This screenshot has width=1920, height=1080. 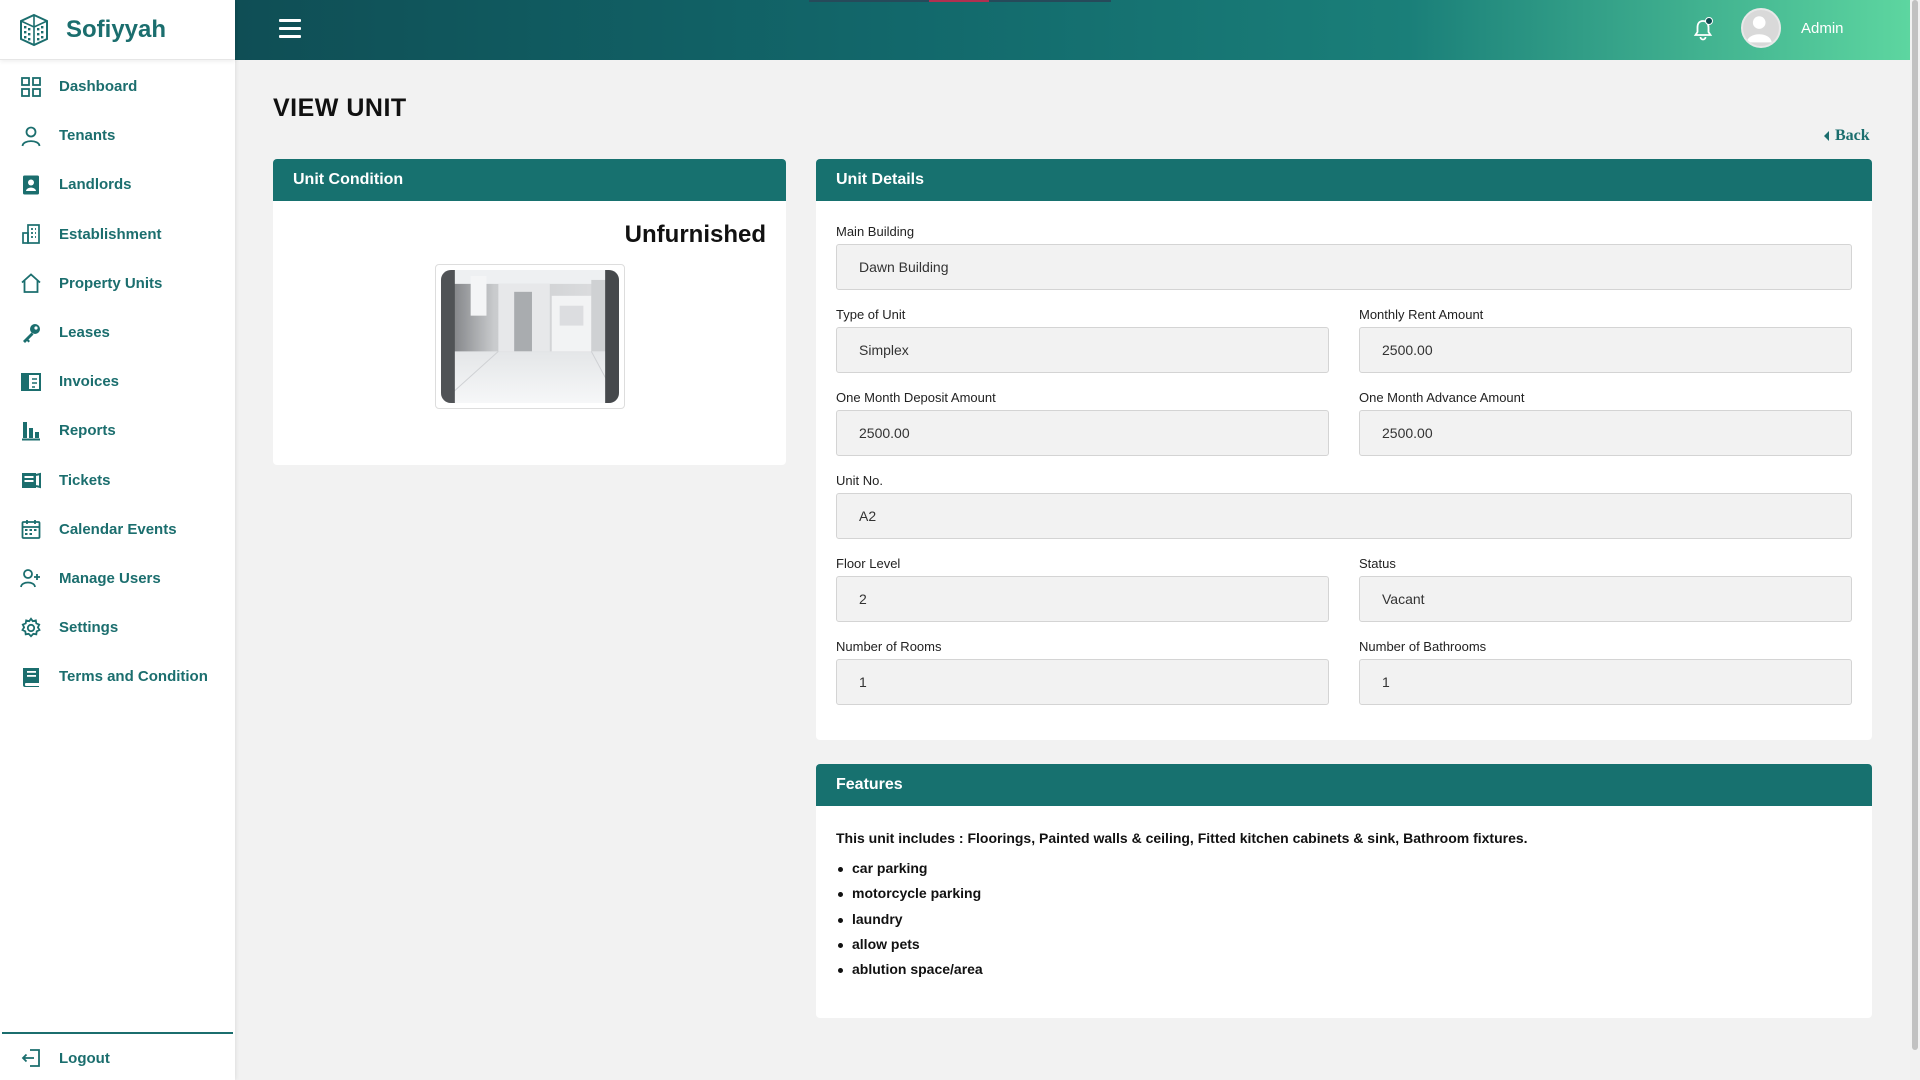 I want to click on user-name: Admin, so click(x=1822, y=28).